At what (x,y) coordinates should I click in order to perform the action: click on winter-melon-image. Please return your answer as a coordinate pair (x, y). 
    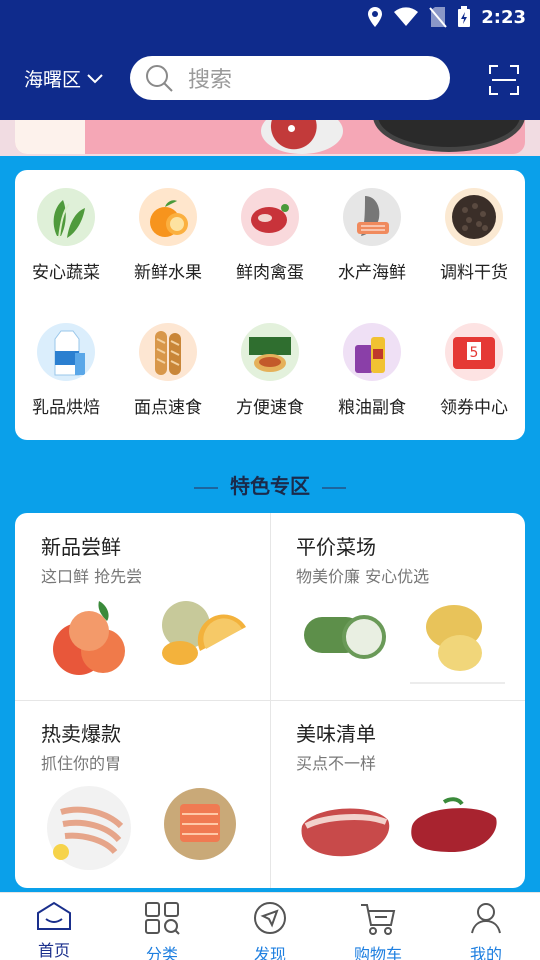
    Looking at the image, I should click on (345, 637).